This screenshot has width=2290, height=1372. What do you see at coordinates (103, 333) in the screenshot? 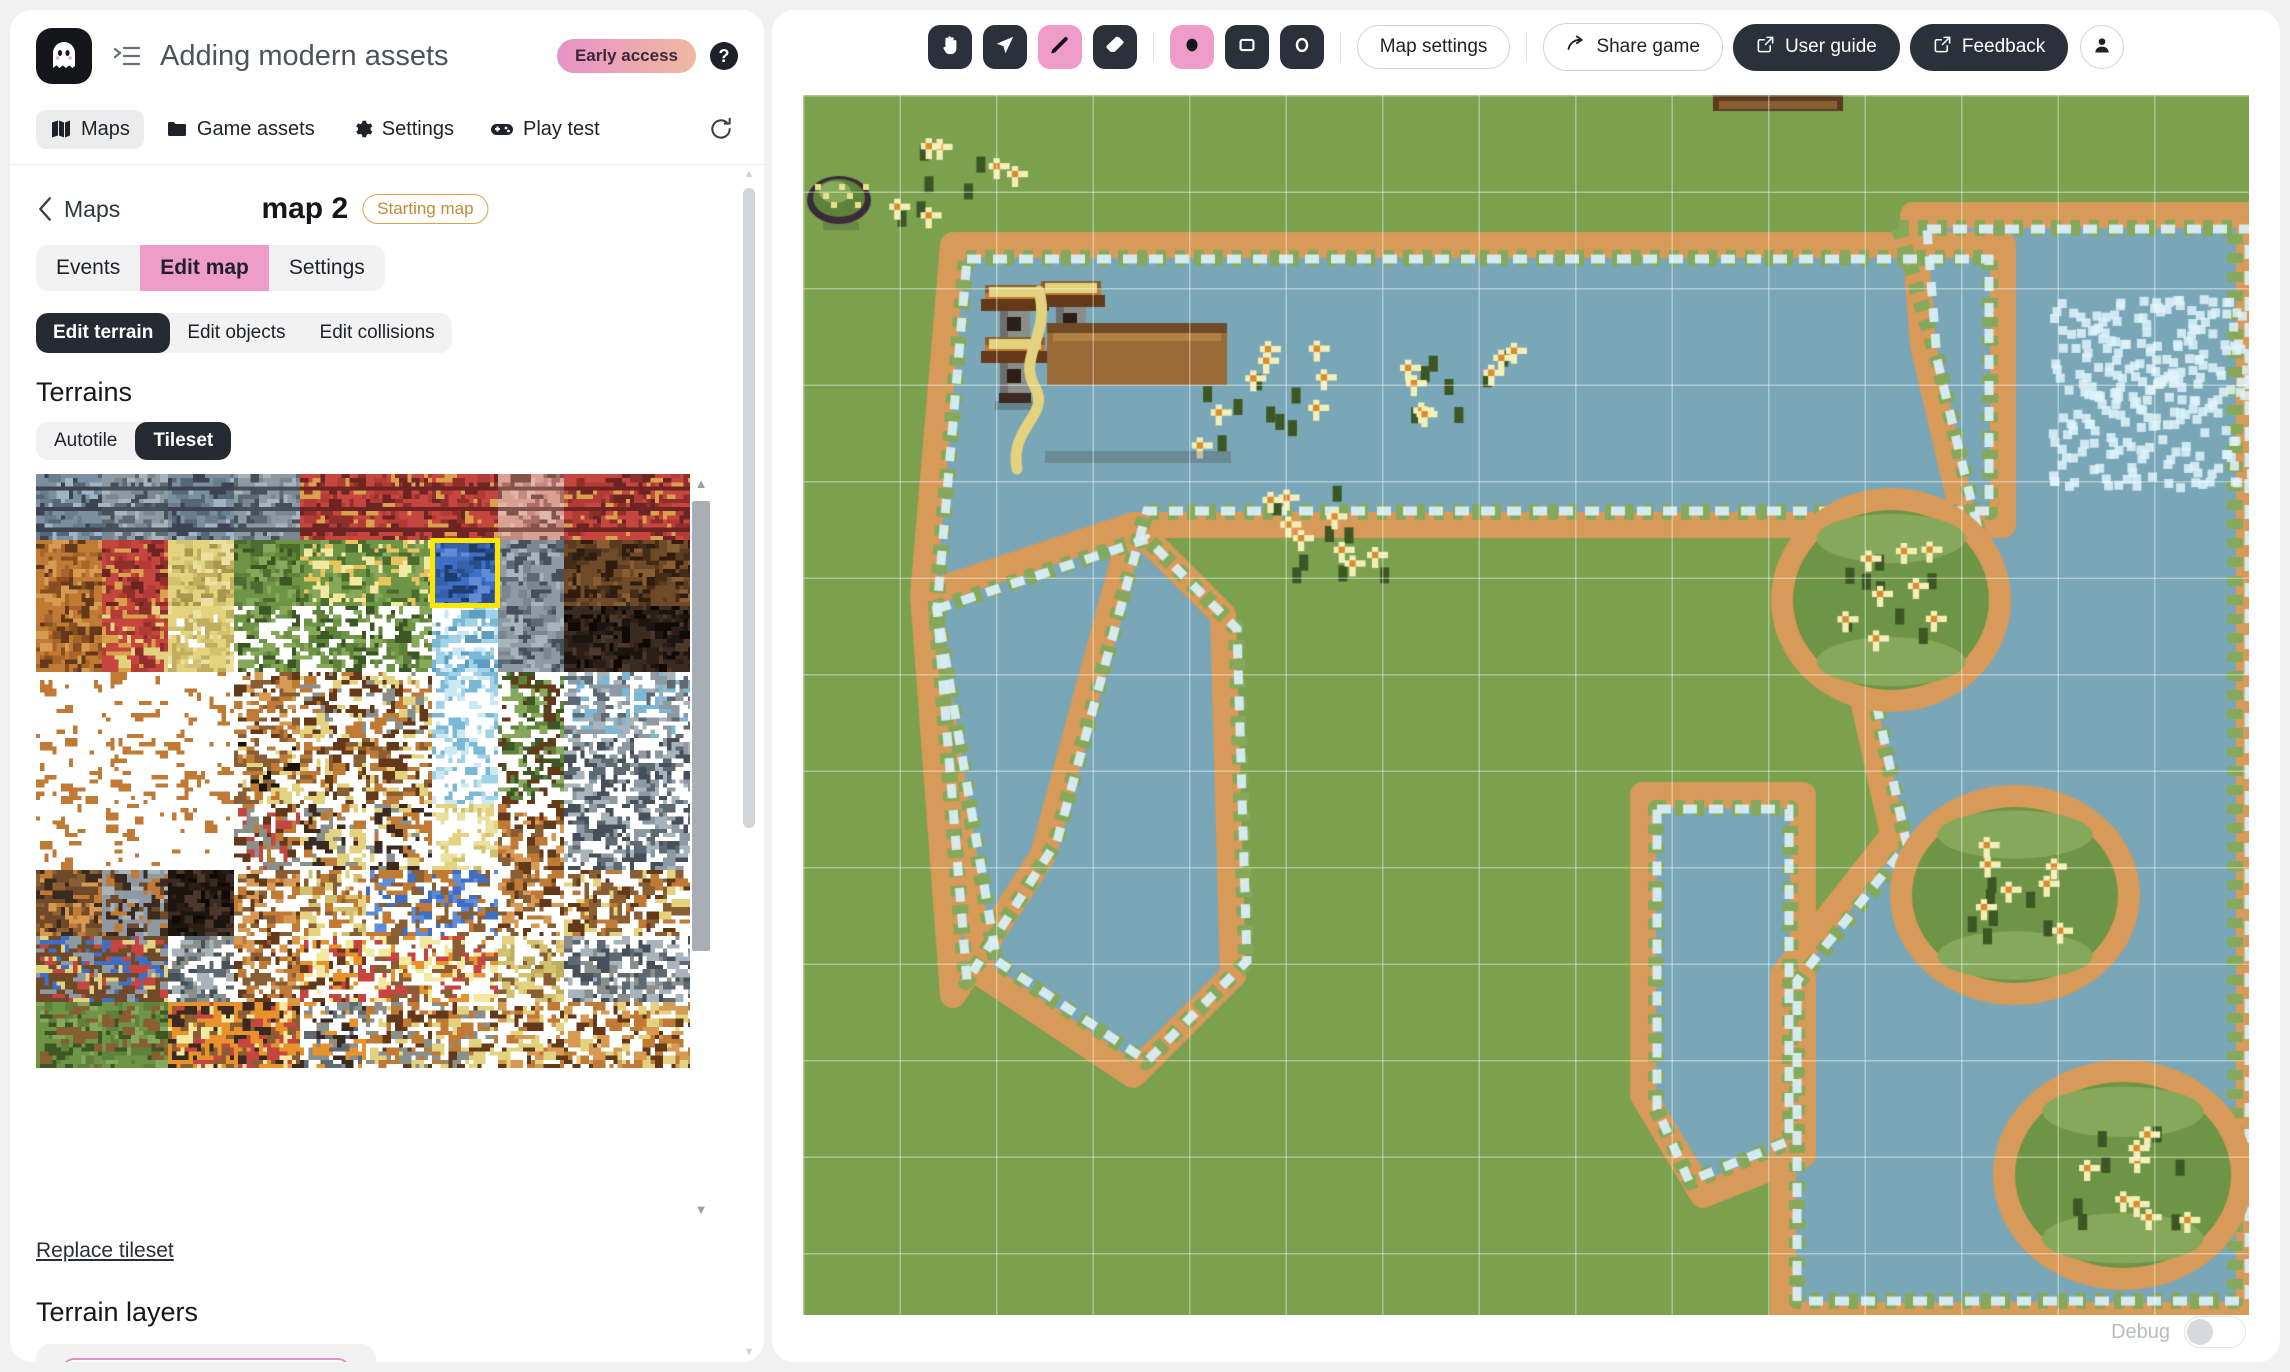
I see `tab-edit-terrain: Edit terrain` at bounding box center [103, 333].